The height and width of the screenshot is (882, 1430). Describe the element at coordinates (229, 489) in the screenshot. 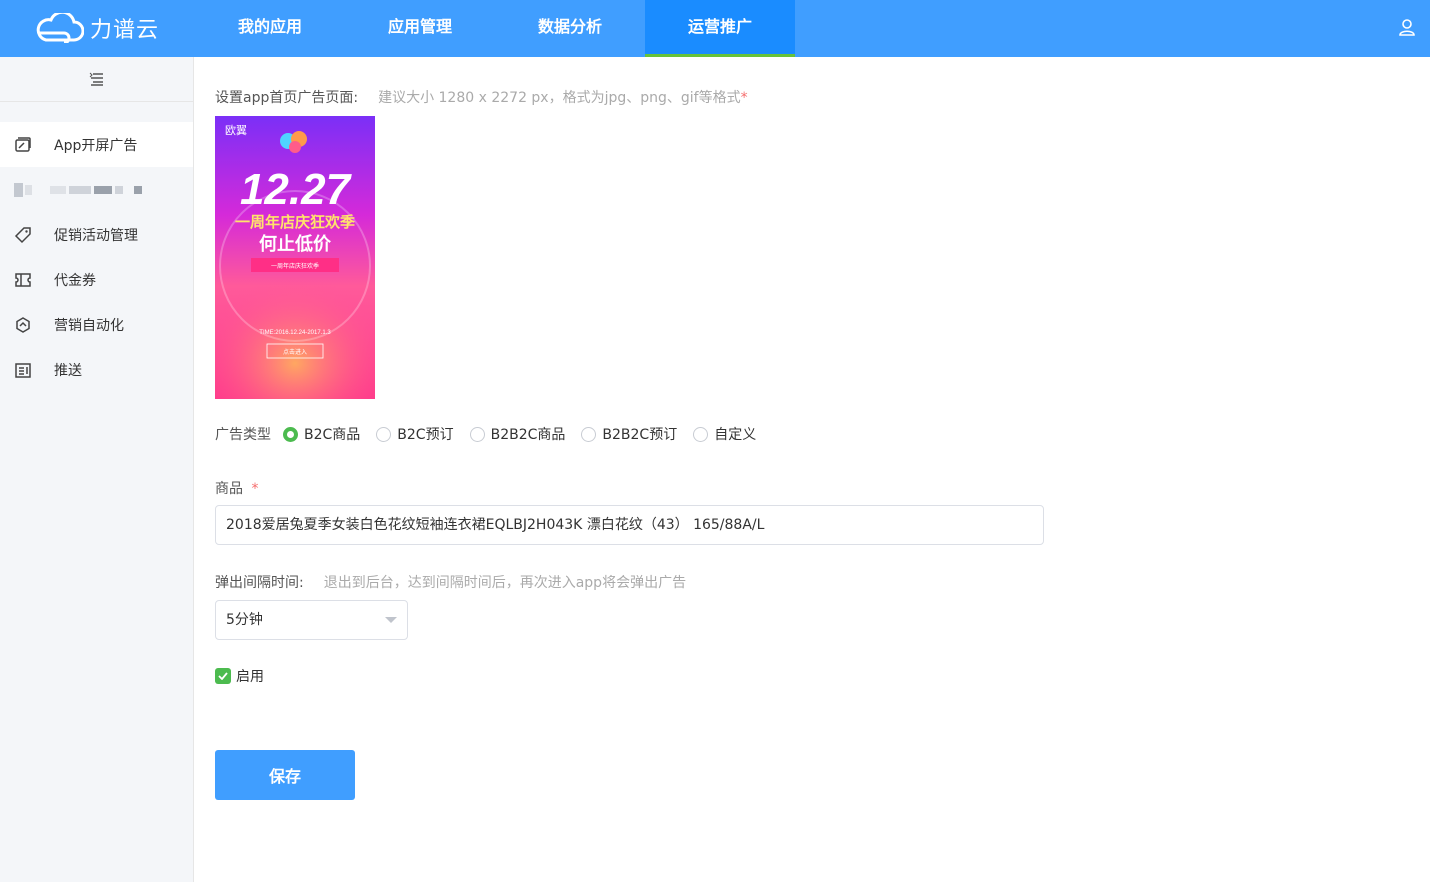

I see `goods-label: 商品` at that location.